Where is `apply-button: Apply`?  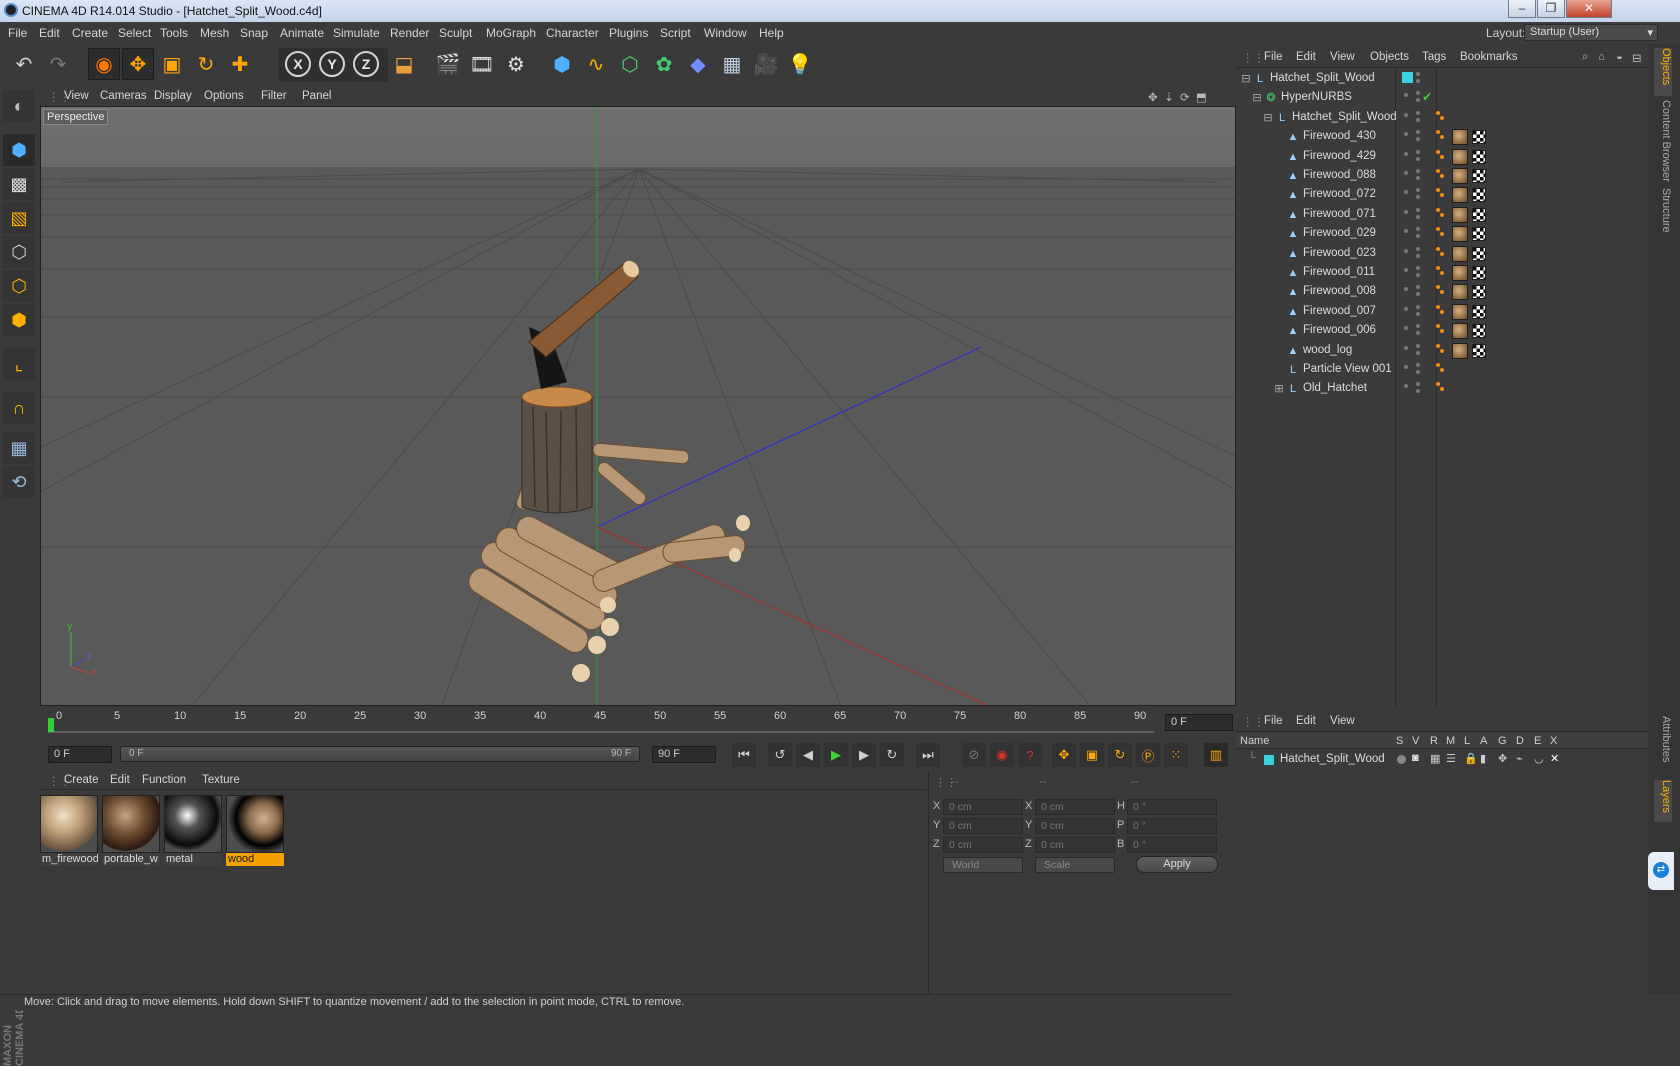 apply-button: Apply is located at coordinates (1177, 864).